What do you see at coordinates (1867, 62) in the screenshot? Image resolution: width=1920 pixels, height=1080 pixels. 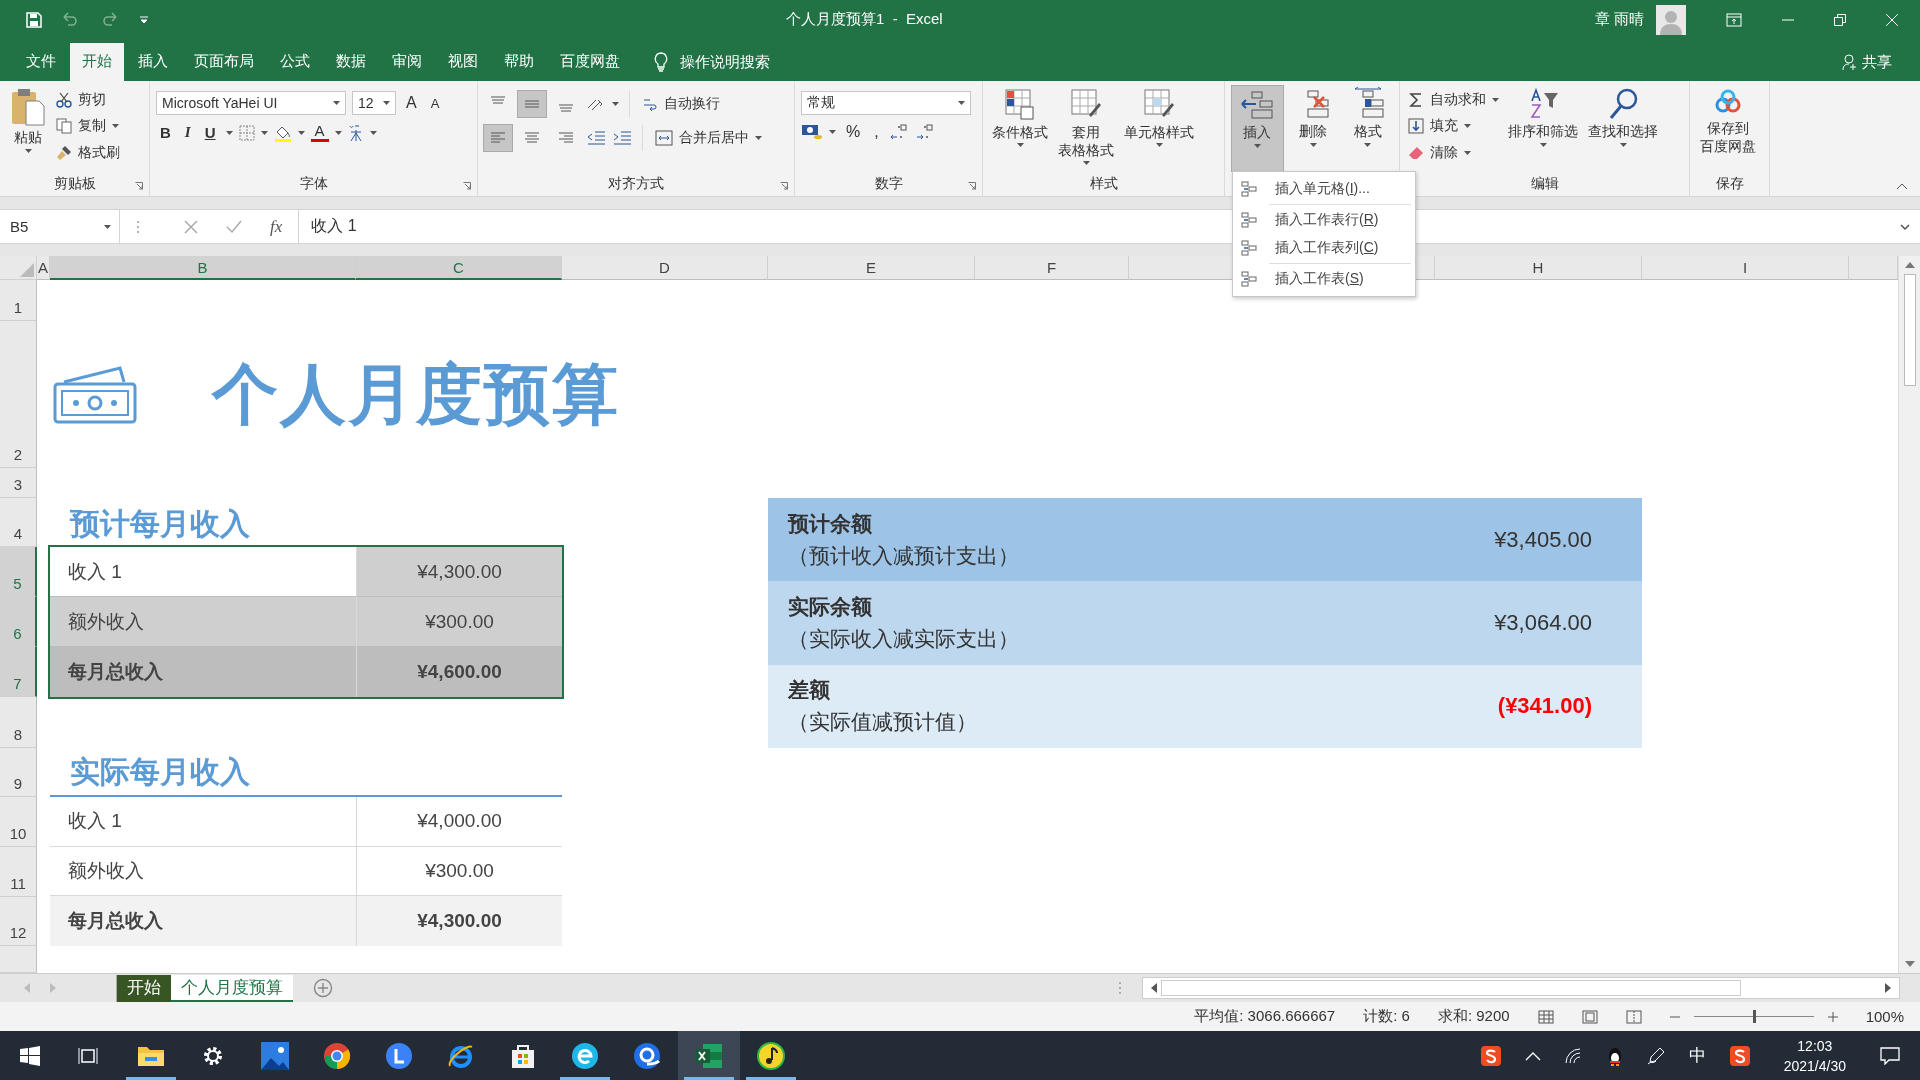 I see `share-button: 共享` at bounding box center [1867, 62].